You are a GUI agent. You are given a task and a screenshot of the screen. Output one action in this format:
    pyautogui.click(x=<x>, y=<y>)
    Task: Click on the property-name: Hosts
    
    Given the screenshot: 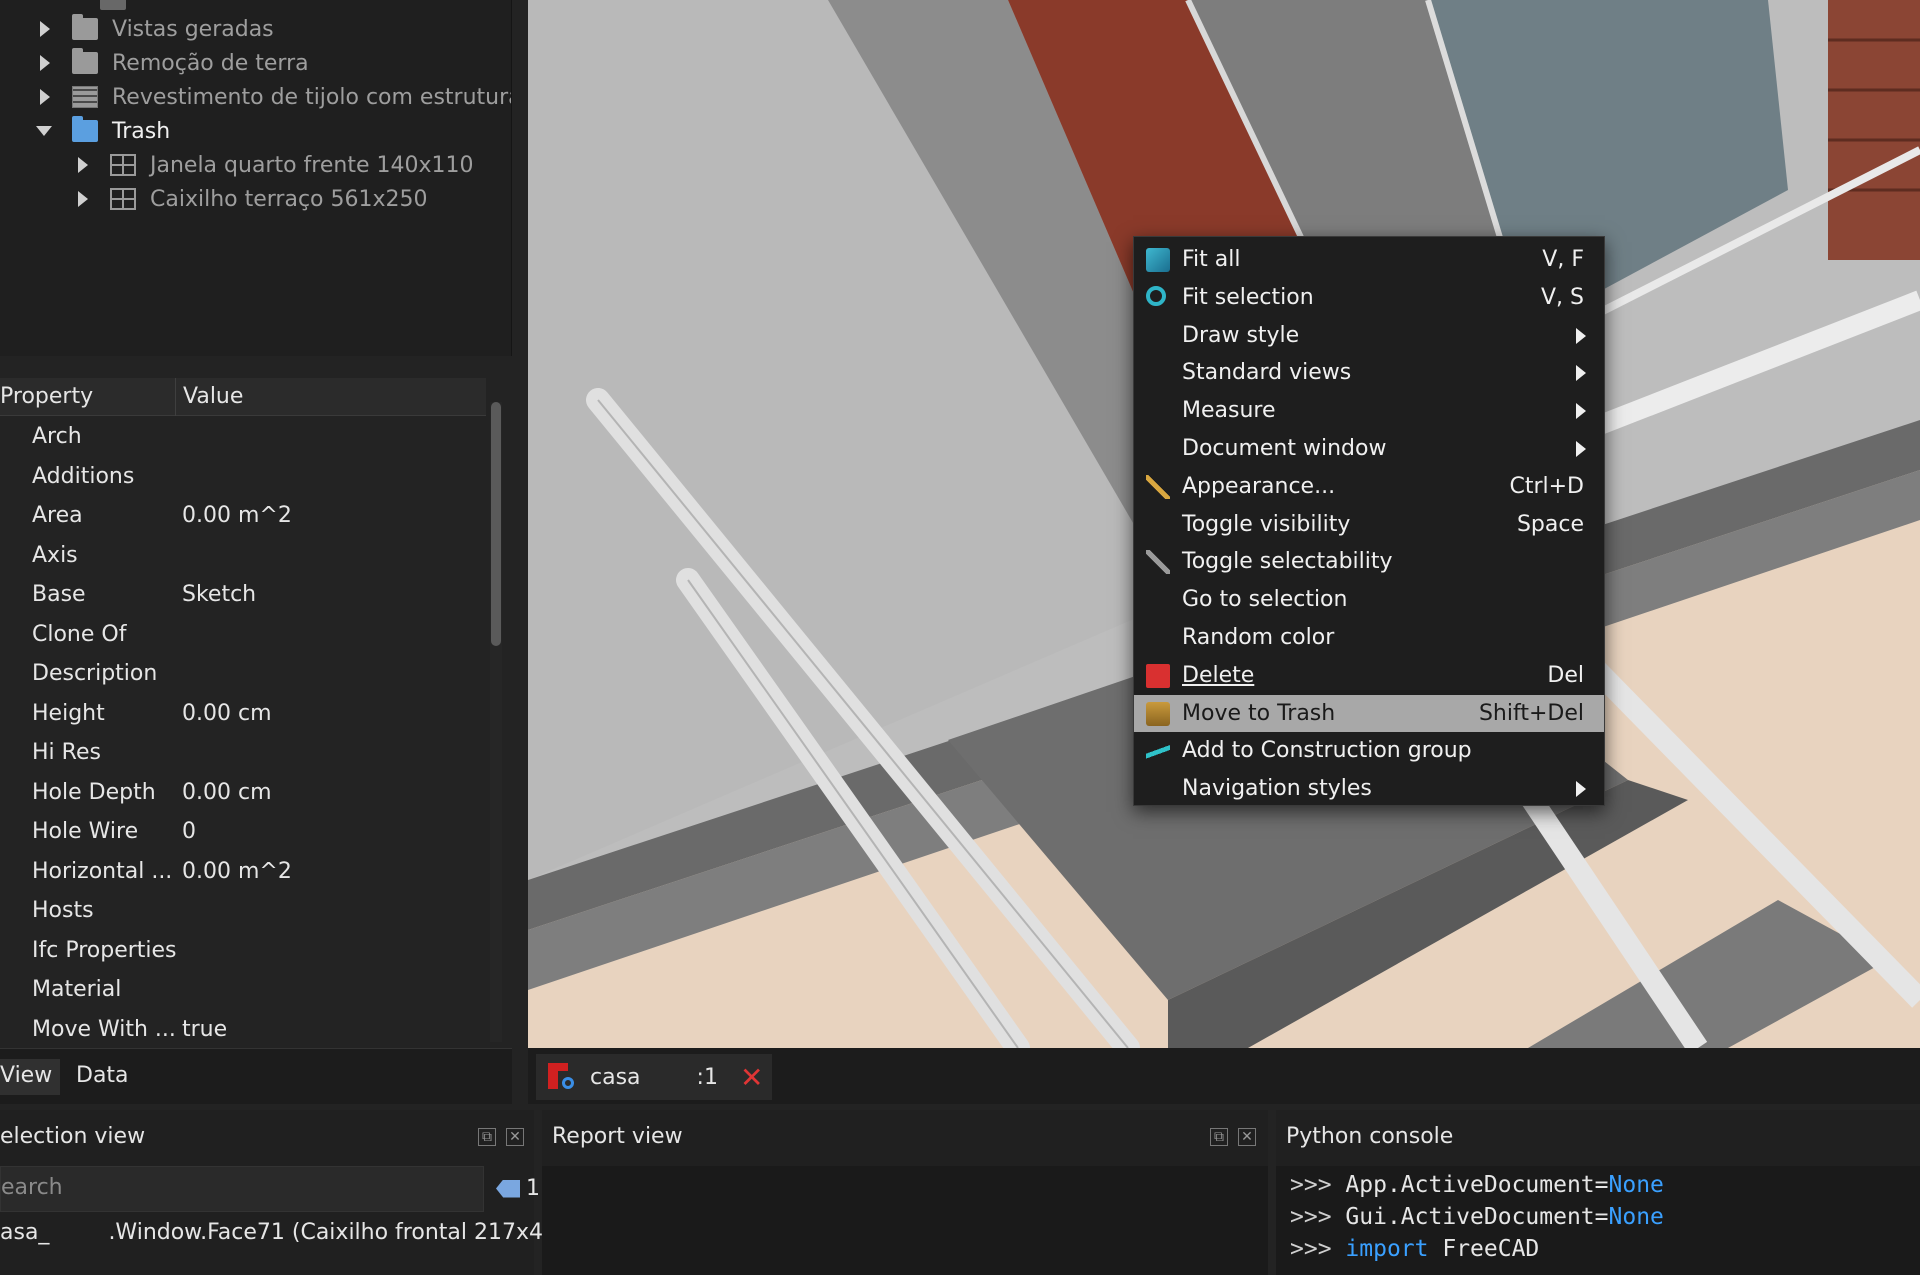 What is the action you would take?
    pyautogui.click(x=63, y=910)
    